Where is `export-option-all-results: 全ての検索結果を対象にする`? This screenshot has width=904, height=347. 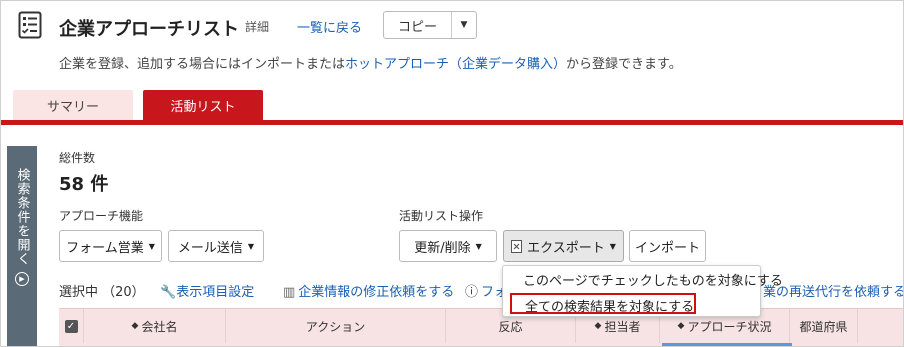
export-option-all-results: 全ての検索結果を対象にする is located at coordinates (609, 305).